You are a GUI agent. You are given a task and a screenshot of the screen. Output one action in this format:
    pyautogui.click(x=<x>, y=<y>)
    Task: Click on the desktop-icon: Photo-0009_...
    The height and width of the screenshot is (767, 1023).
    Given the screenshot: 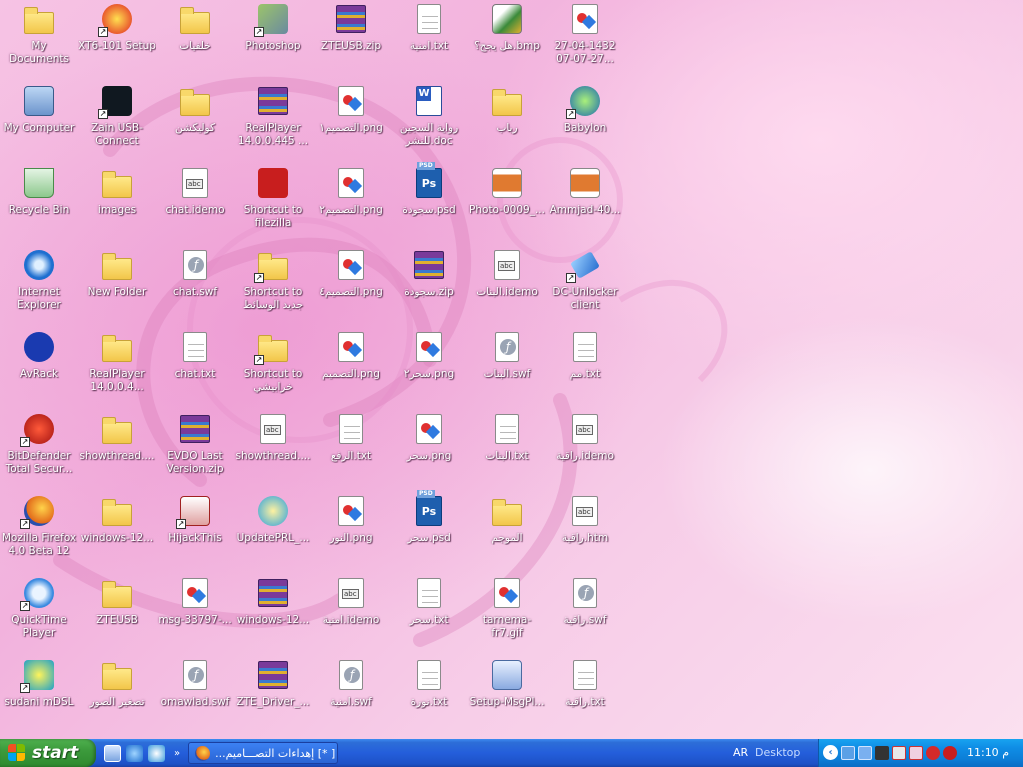 What is the action you would take?
    pyautogui.click(x=507, y=204)
    